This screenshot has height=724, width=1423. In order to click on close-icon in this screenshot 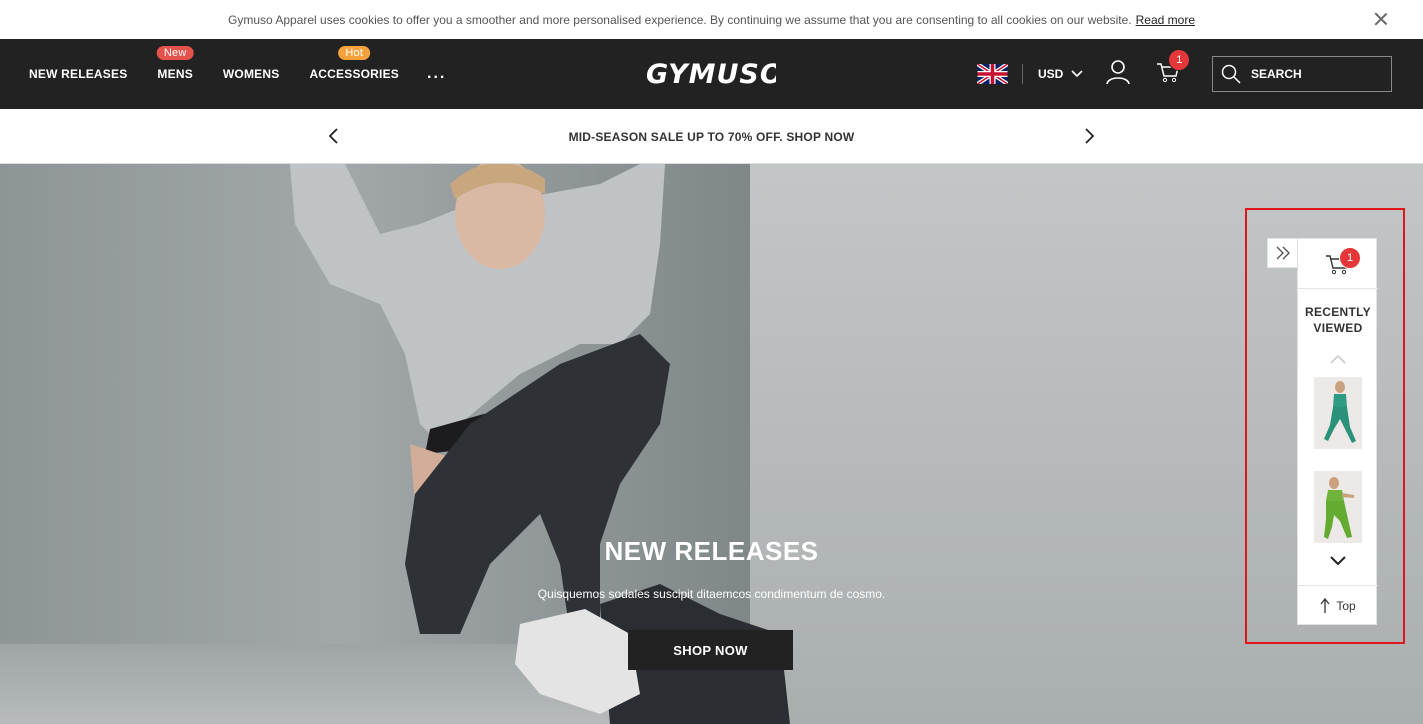, I will do `click(1381, 19)`.